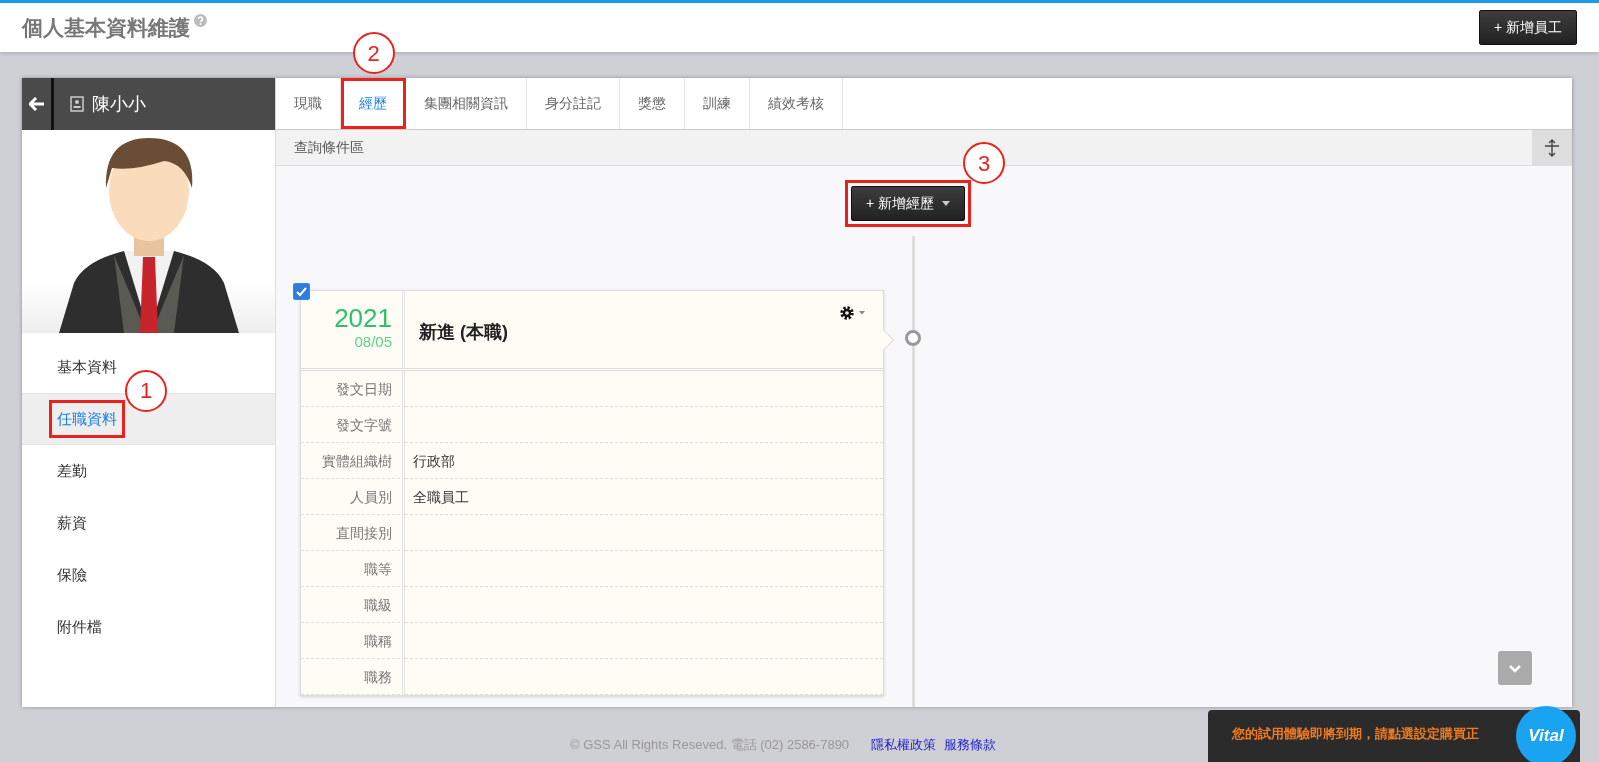 The height and width of the screenshot is (762, 1599). Describe the element at coordinates (106, 27) in the screenshot. I see `page-title: 個人基本資料維護` at that location.